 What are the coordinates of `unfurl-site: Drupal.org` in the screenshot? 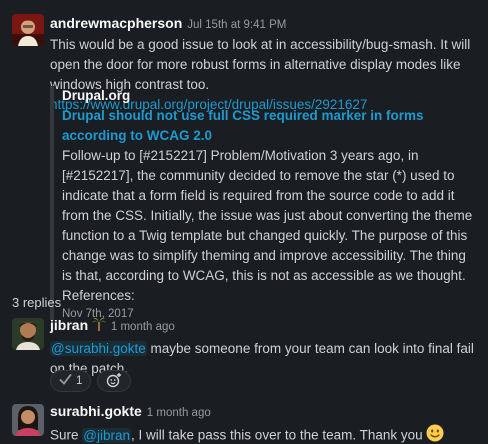 It's located at (96, 95).